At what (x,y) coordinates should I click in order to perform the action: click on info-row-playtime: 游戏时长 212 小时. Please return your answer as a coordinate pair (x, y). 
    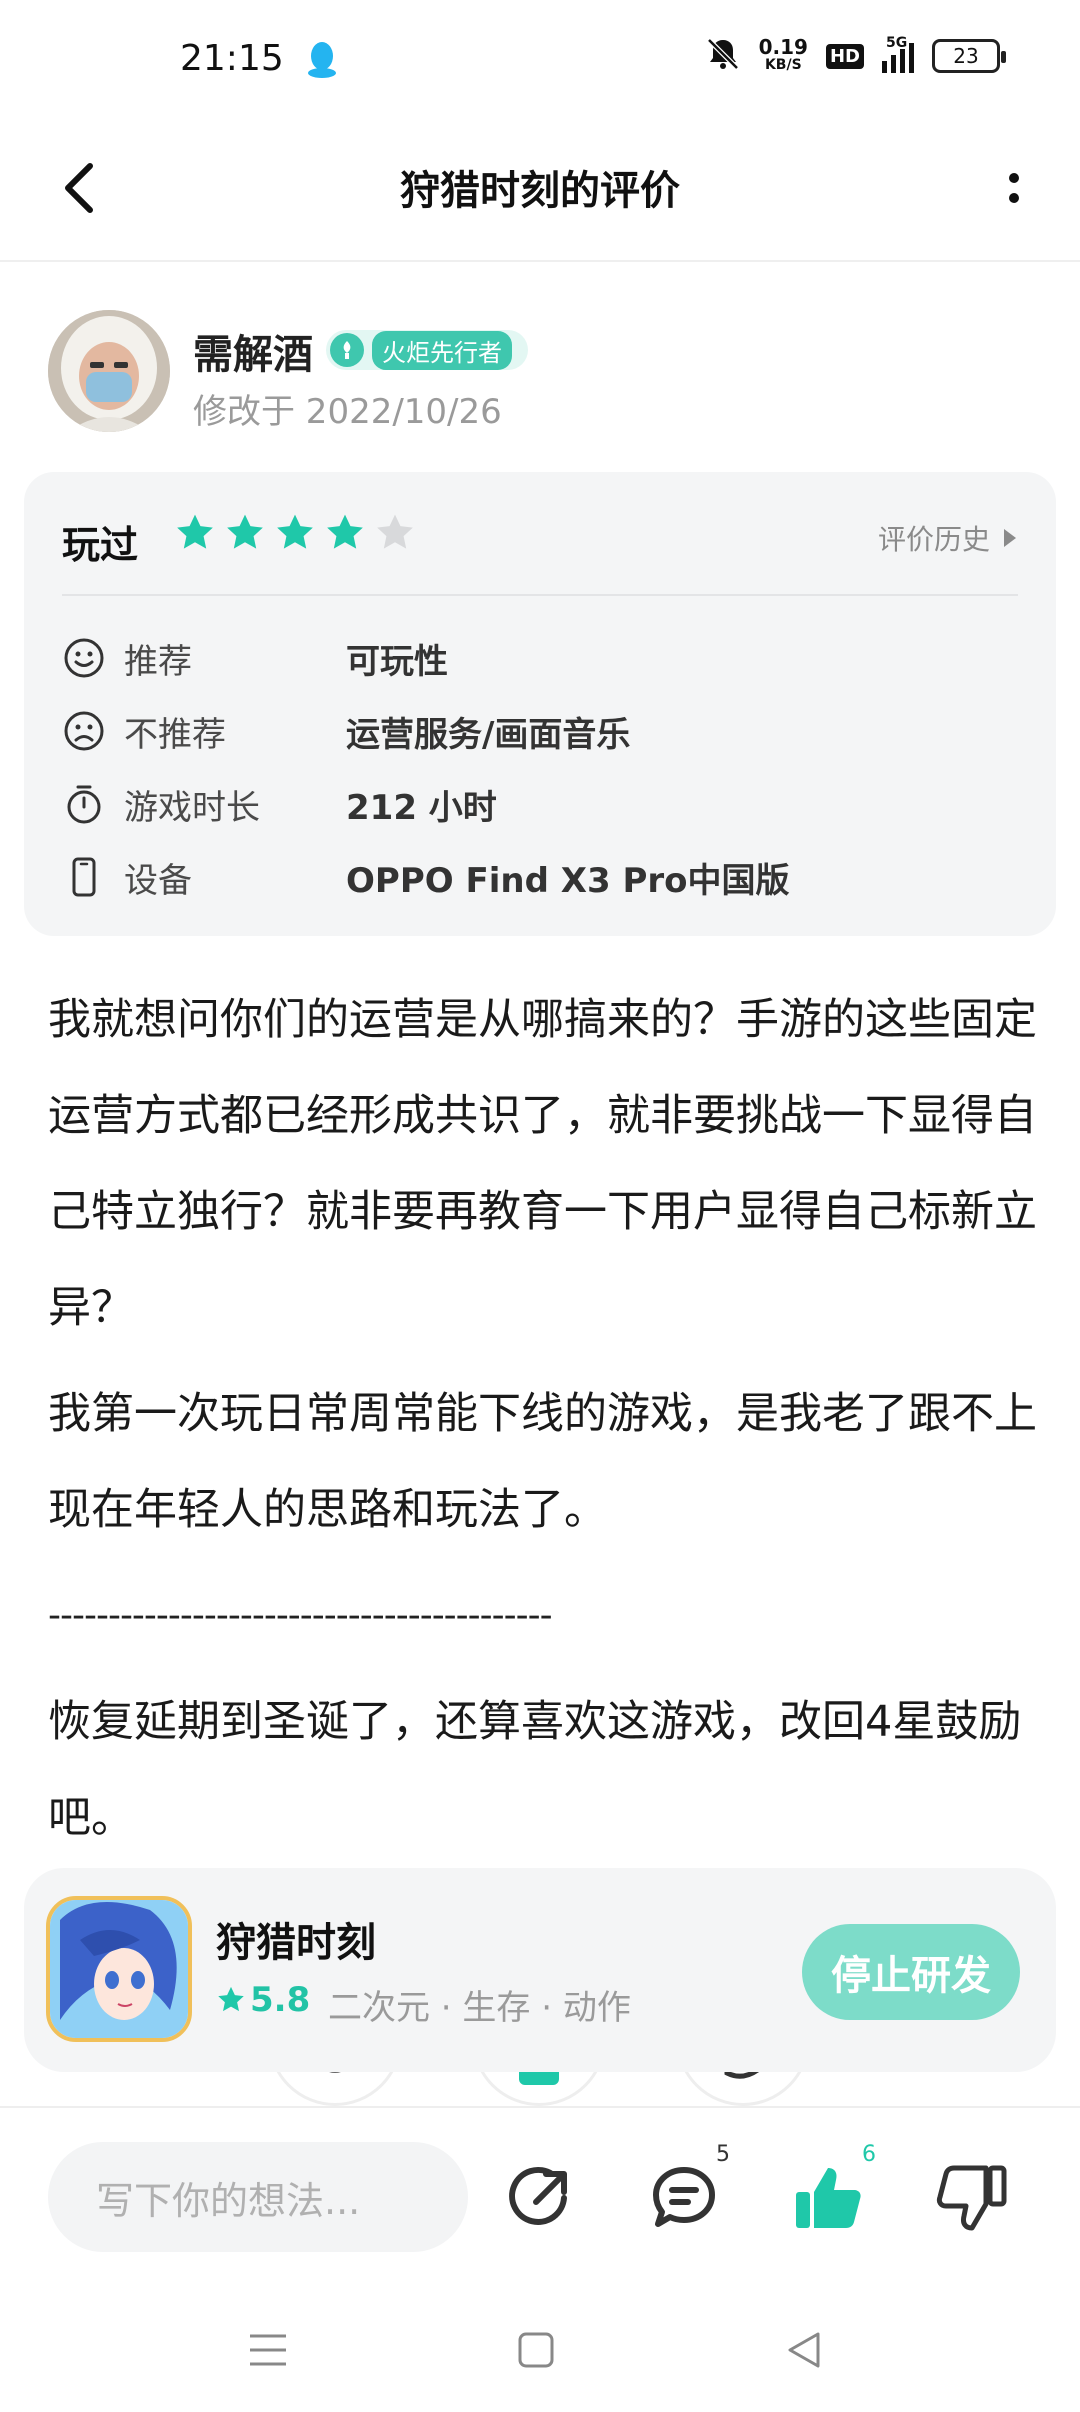
    Looking at the image, I should click on (542, 804).